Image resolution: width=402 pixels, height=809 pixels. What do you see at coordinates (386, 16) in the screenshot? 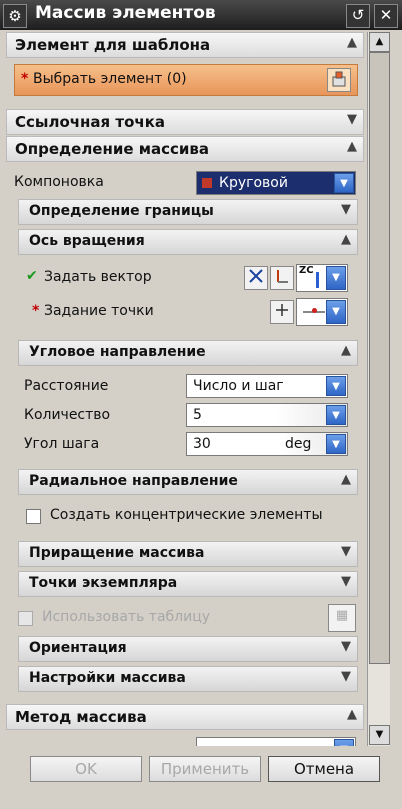
I see `close-icon: ✕` at bounding box center [386, 16].